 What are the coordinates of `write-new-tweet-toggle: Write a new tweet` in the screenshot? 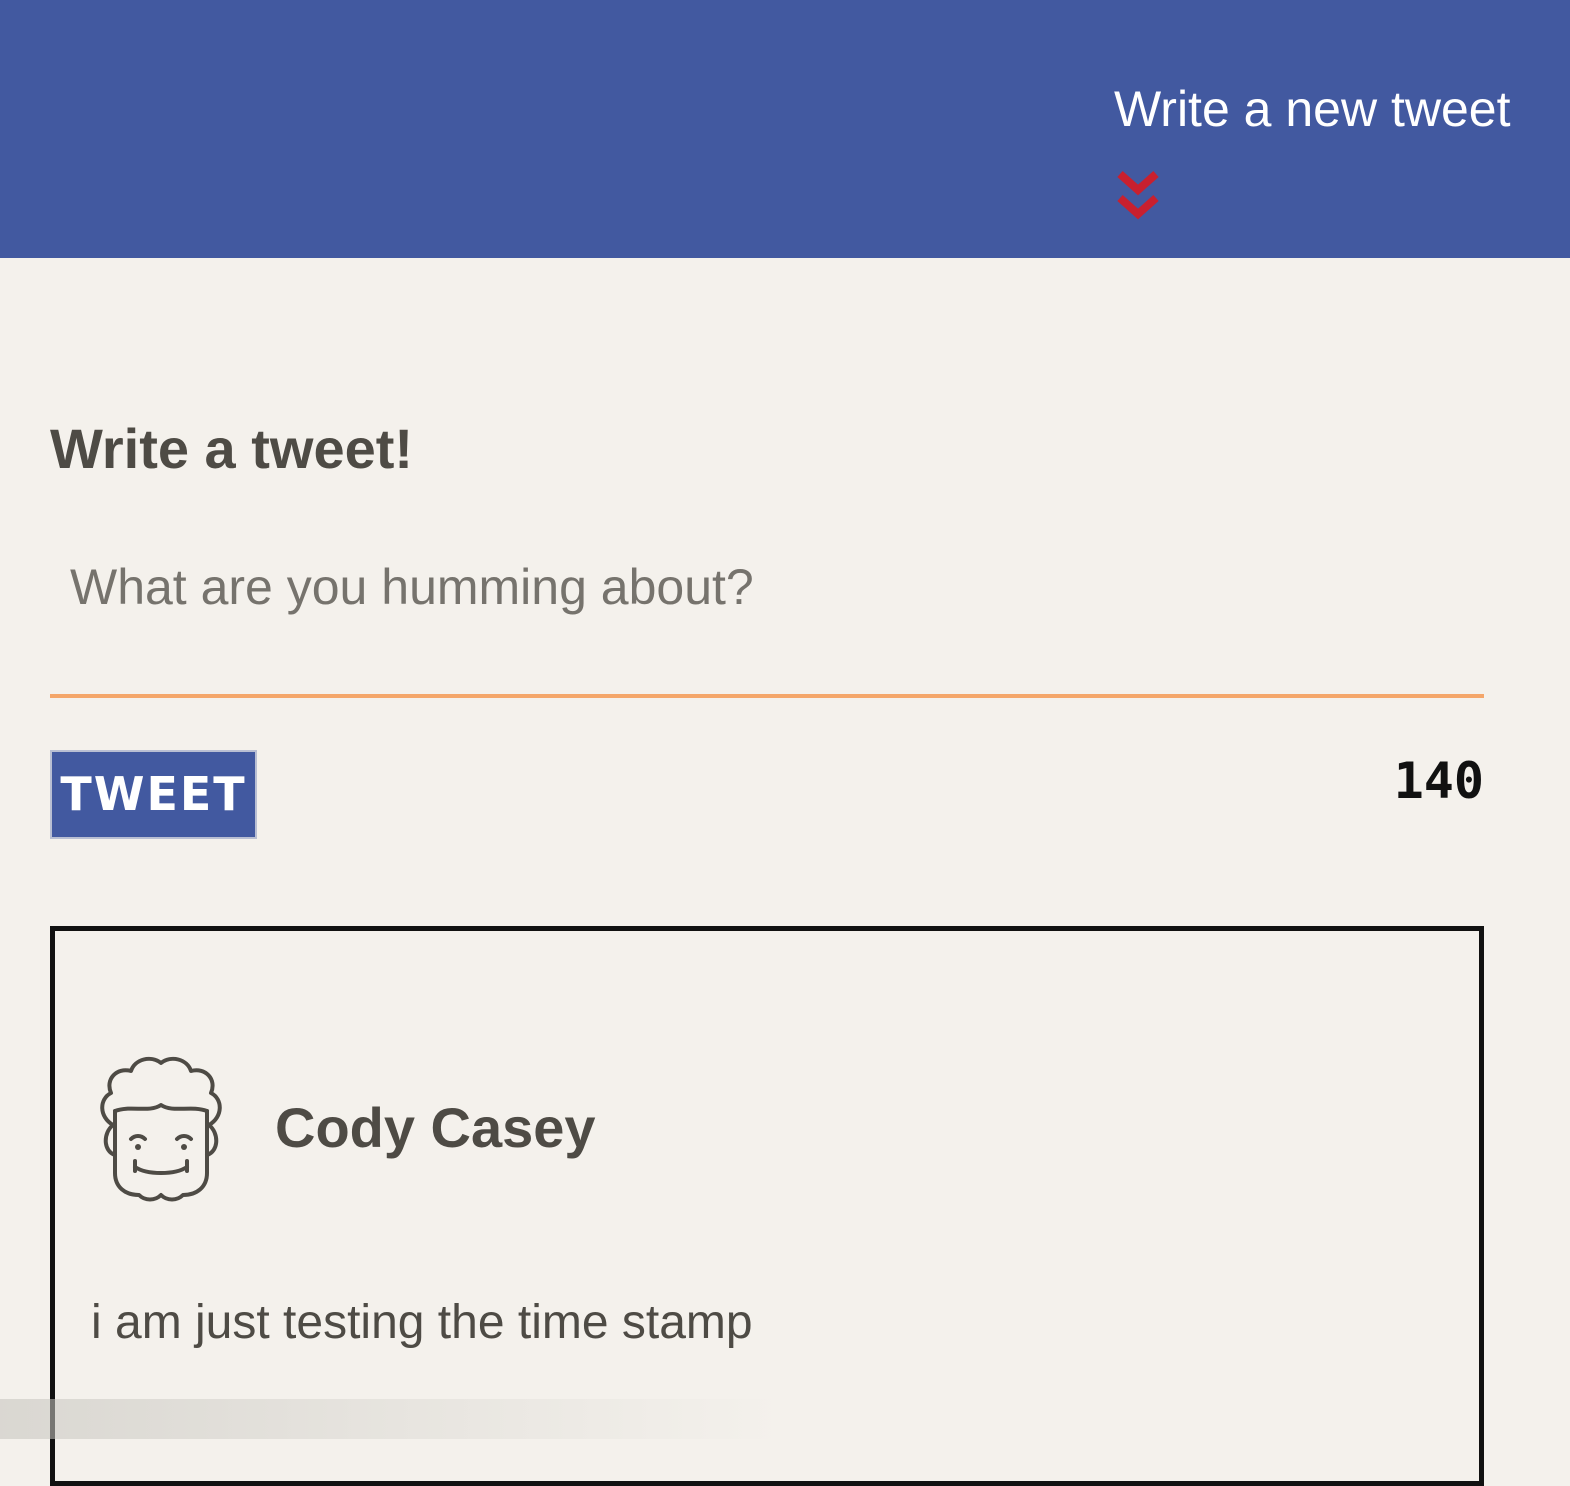 It's located at (1312, 149).